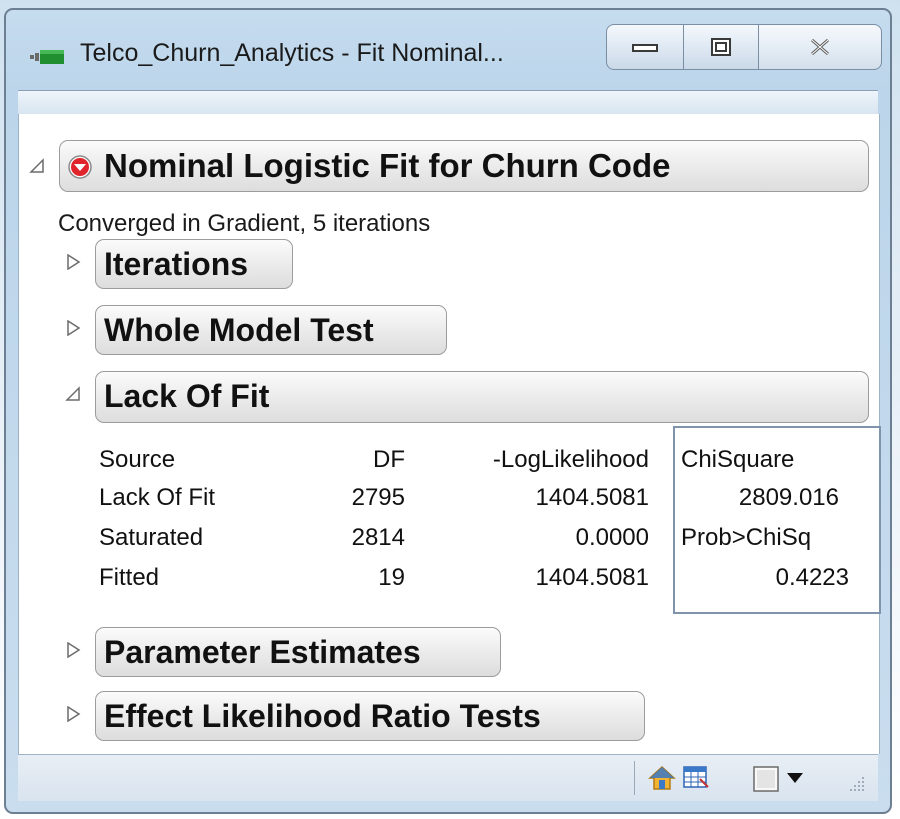 Image resolution: width=900 pixels, height=819 pixels. What do you see at coordinates (137, 459) in the screenshot?
I see `col-header-source: Source` at bounding box center [137, 459].